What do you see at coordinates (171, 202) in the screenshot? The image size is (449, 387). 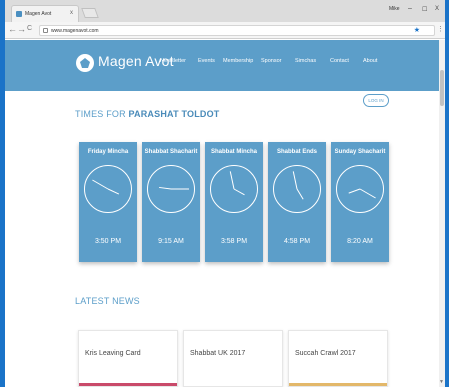 I see `time-card: Shabbat Shacharit 9:15 AM` at bounding box center [171, 202].